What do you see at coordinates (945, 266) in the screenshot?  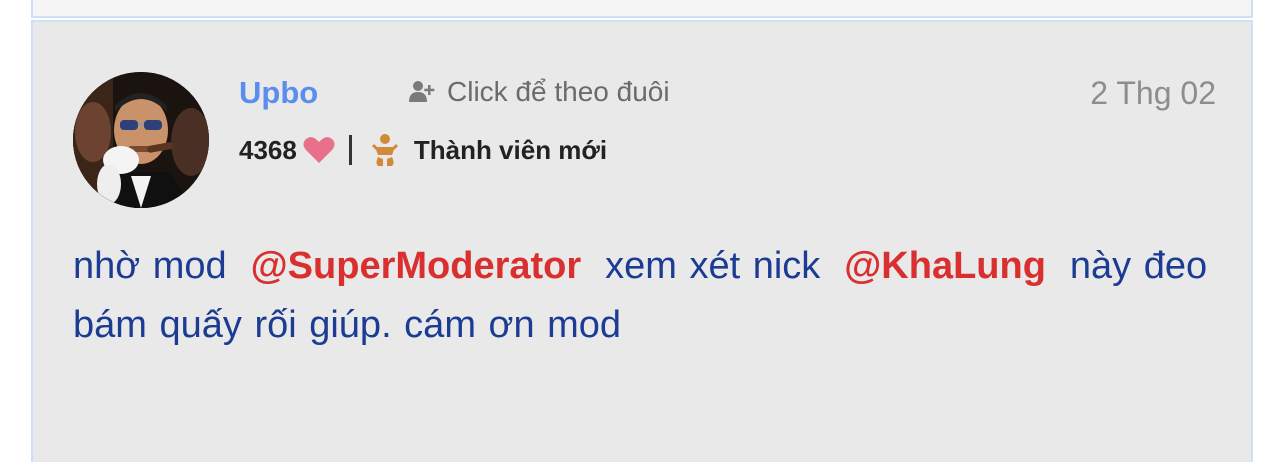 I see `mention-link: @KhaLung` at bounding box center [945, 266].